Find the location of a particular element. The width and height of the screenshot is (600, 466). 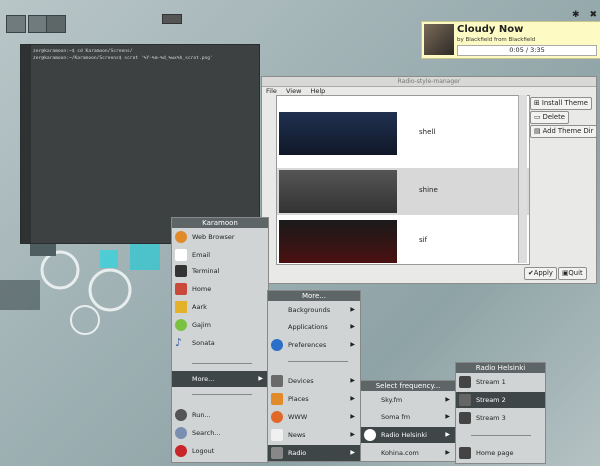

quit-label: Quit is located at coordinates (575, 273).